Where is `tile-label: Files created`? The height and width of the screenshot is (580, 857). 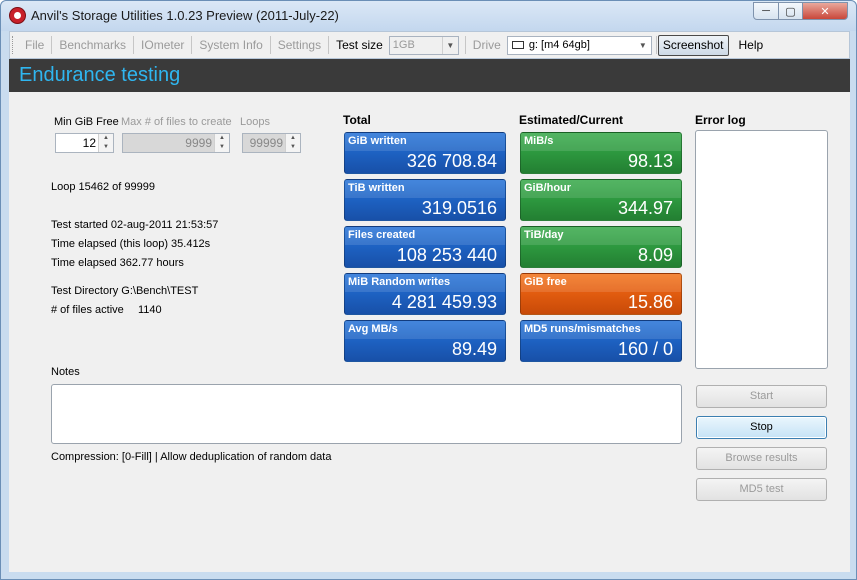 tile-label: Files created is located at coordinates (382, 235).